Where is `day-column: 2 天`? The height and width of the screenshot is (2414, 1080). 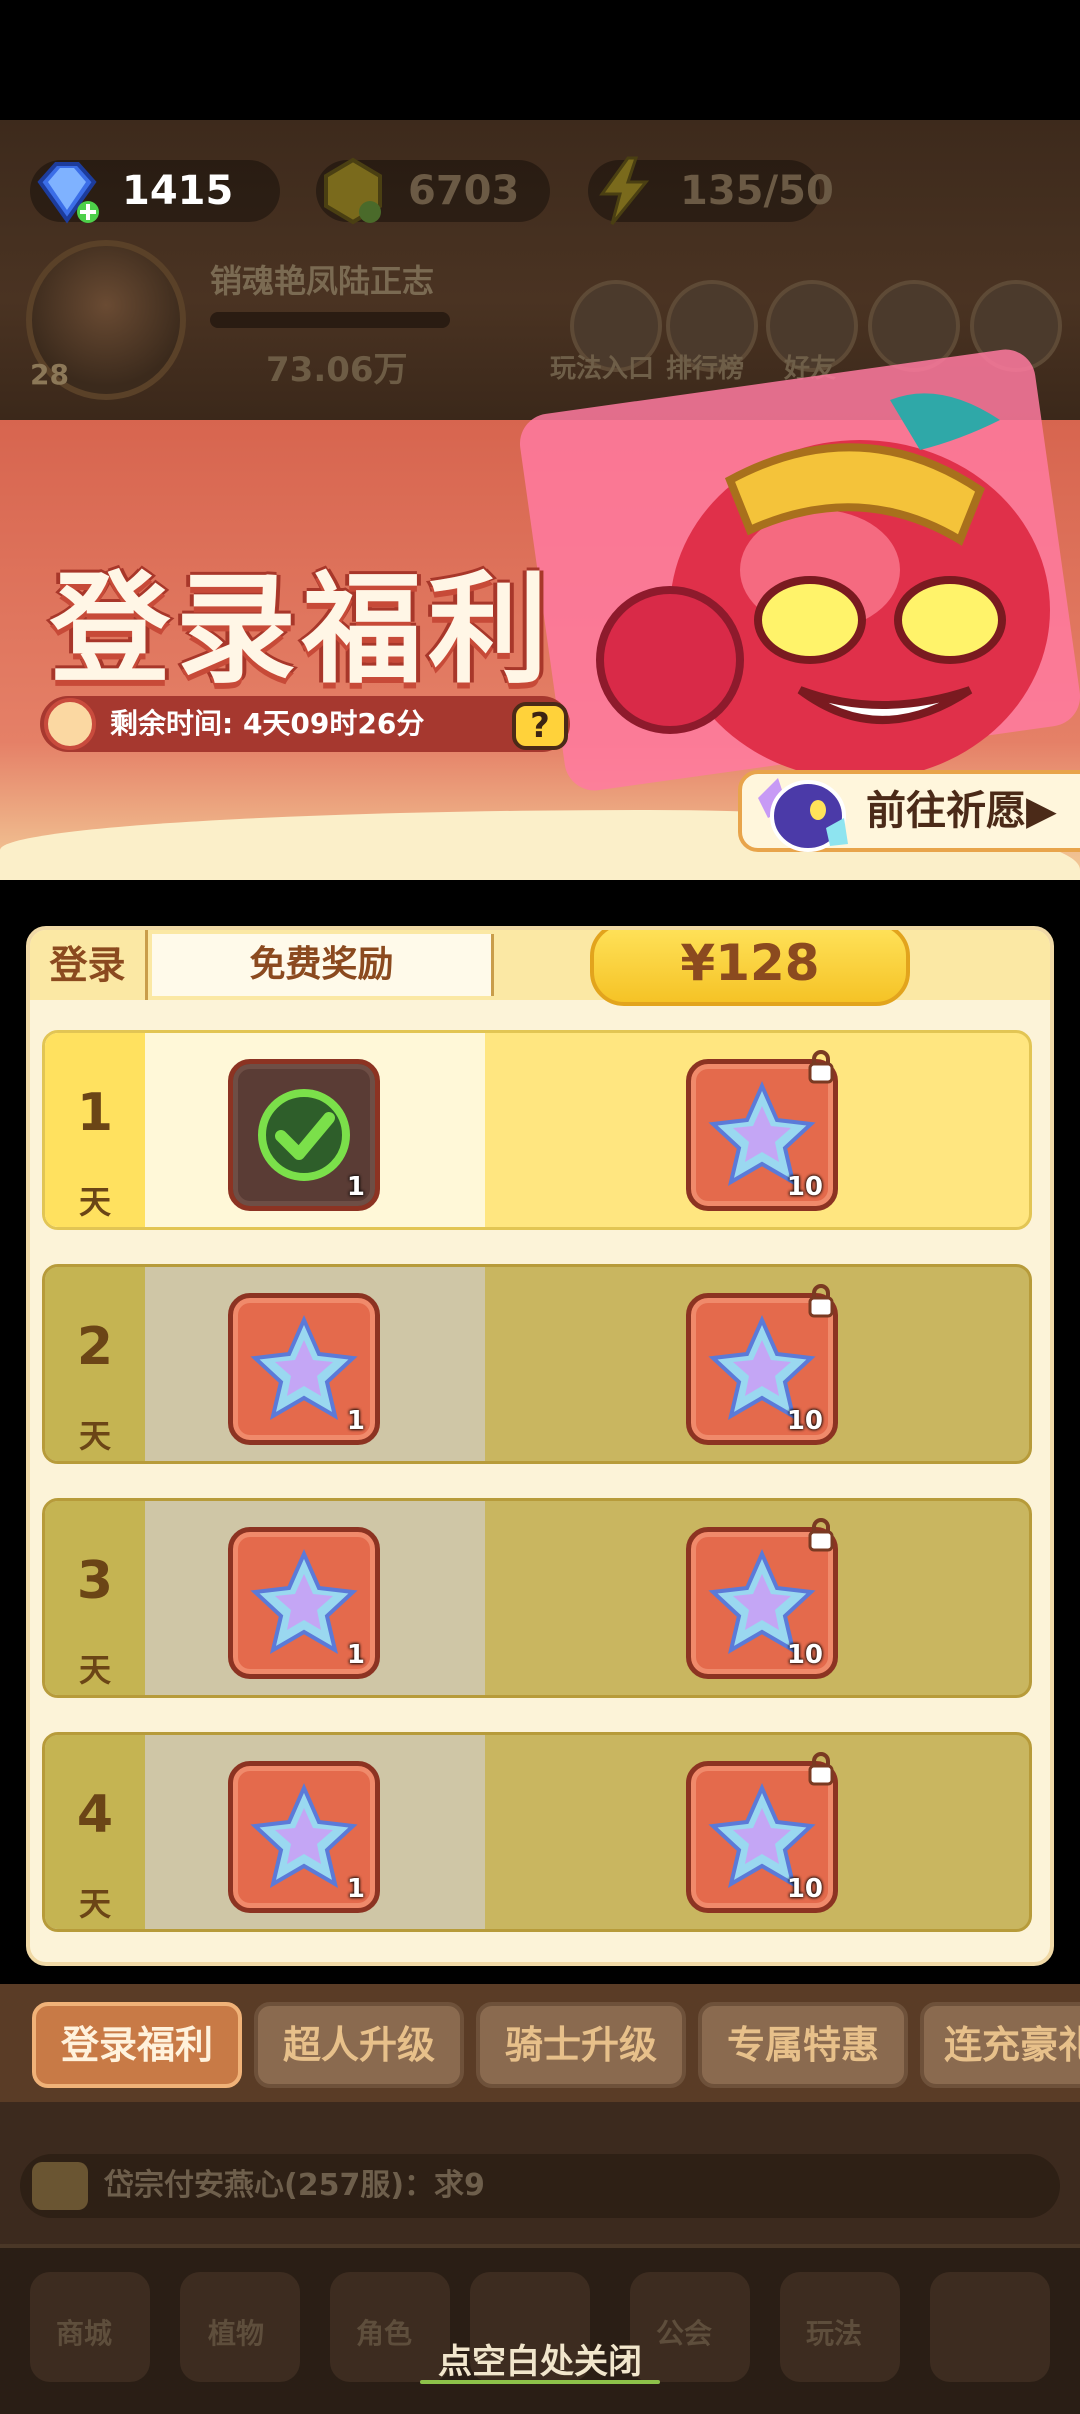 day-column: 2 天 is located at coordinates (95, 1364).